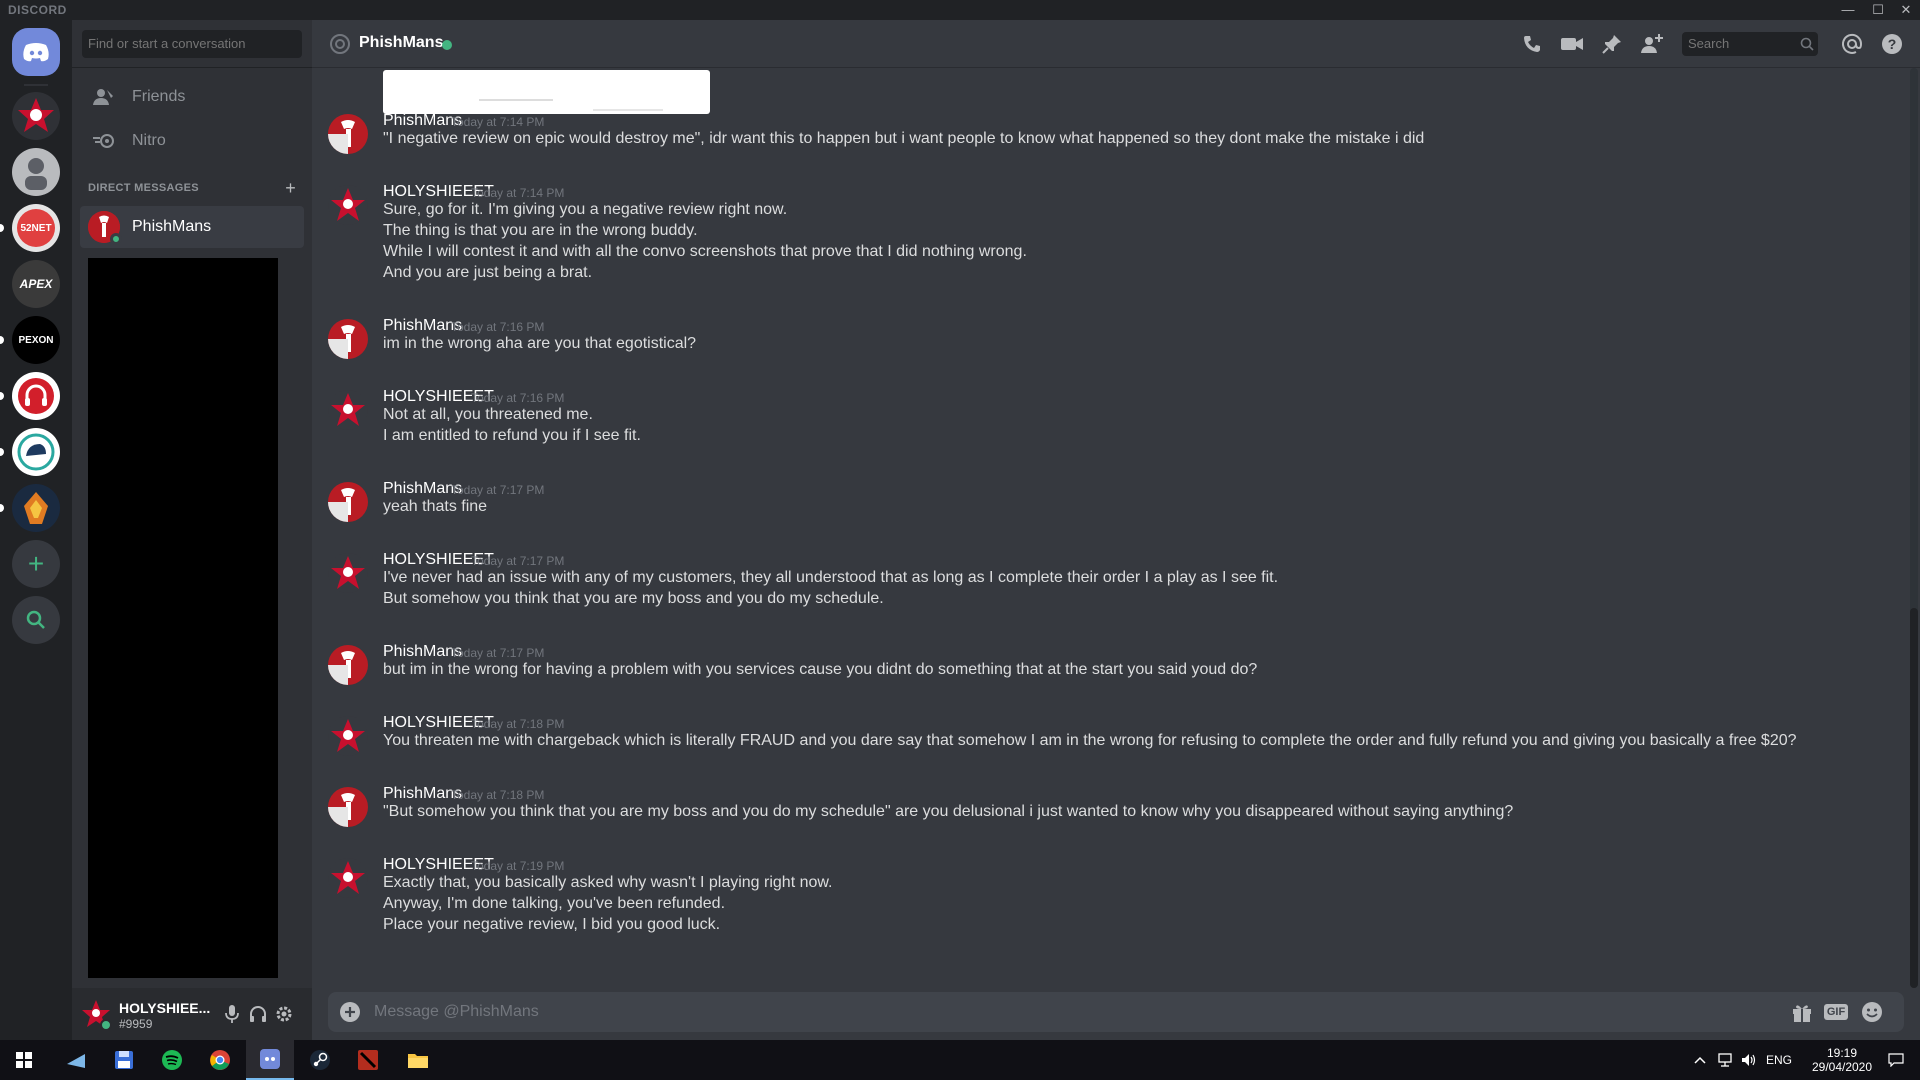  What do you see at coordinates (258, 1014) in the screenshot?
I see `deafen-button` at bounding box center [258, 1014].